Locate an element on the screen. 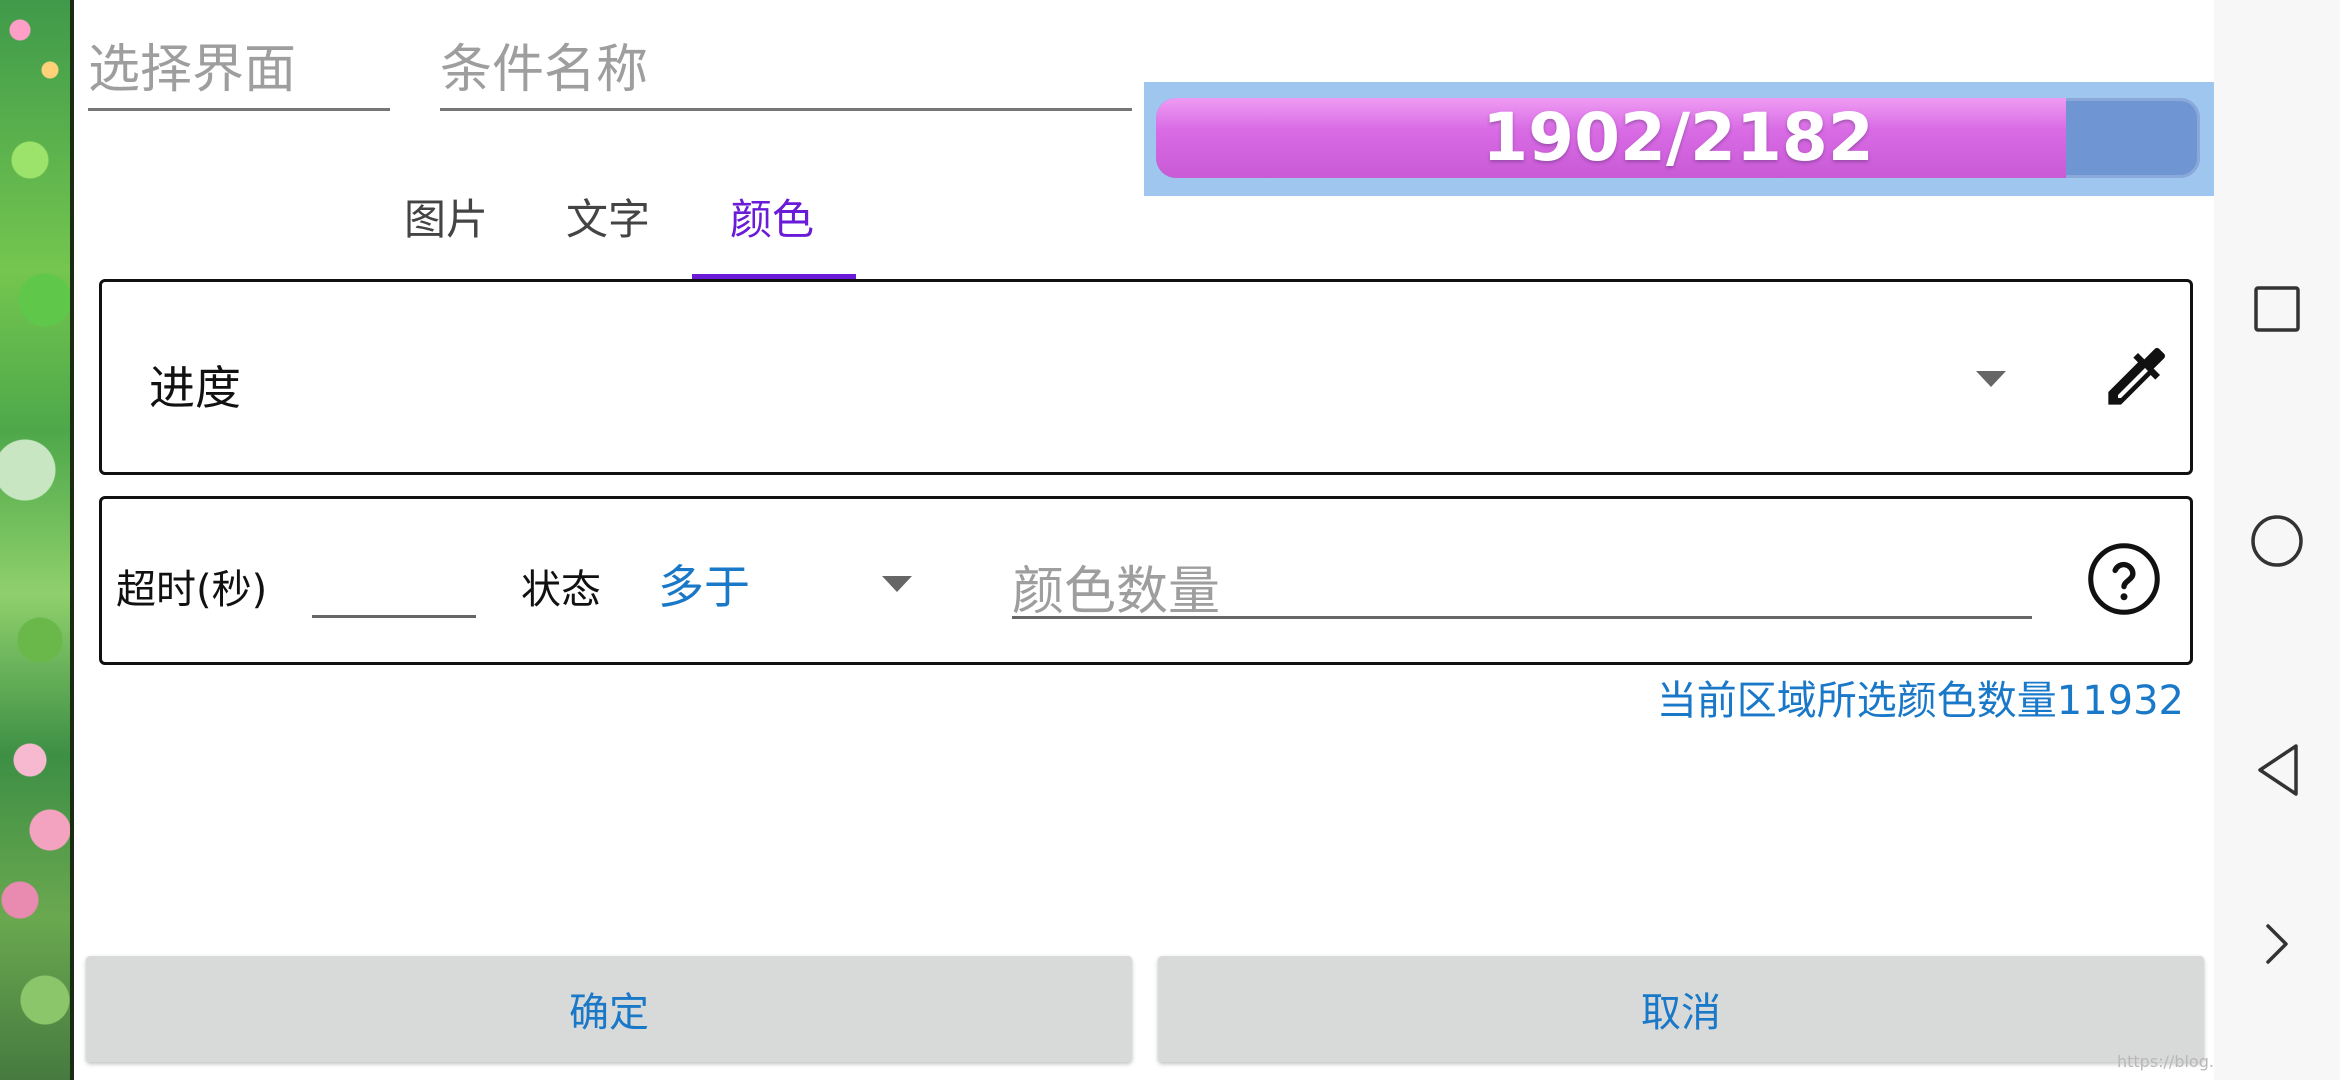 Image resolution: width=2340 pixels, height=1080 pixels. selected-color-count-info: 当前区域所选颜色数量11932 is located at coordinates (1920, 701).